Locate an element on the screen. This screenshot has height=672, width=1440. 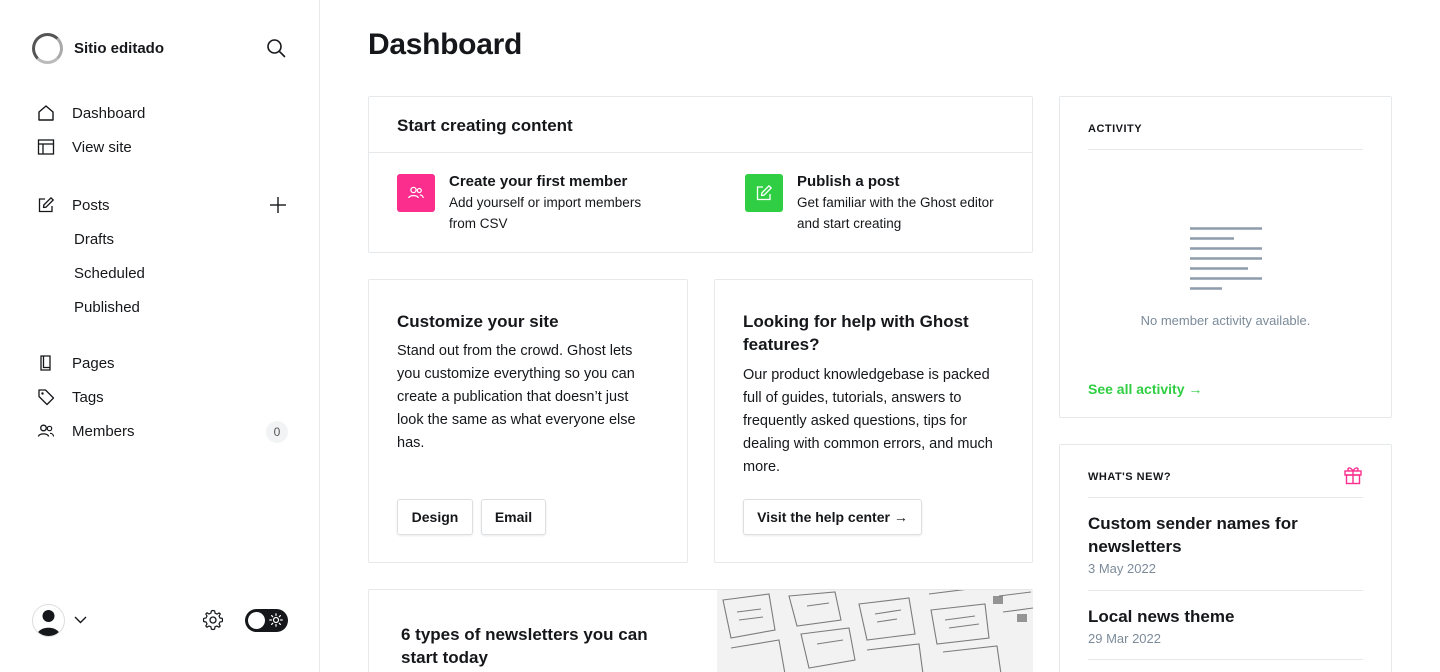
nav-item-members: Members 0 is located at coordinates (164, 431).